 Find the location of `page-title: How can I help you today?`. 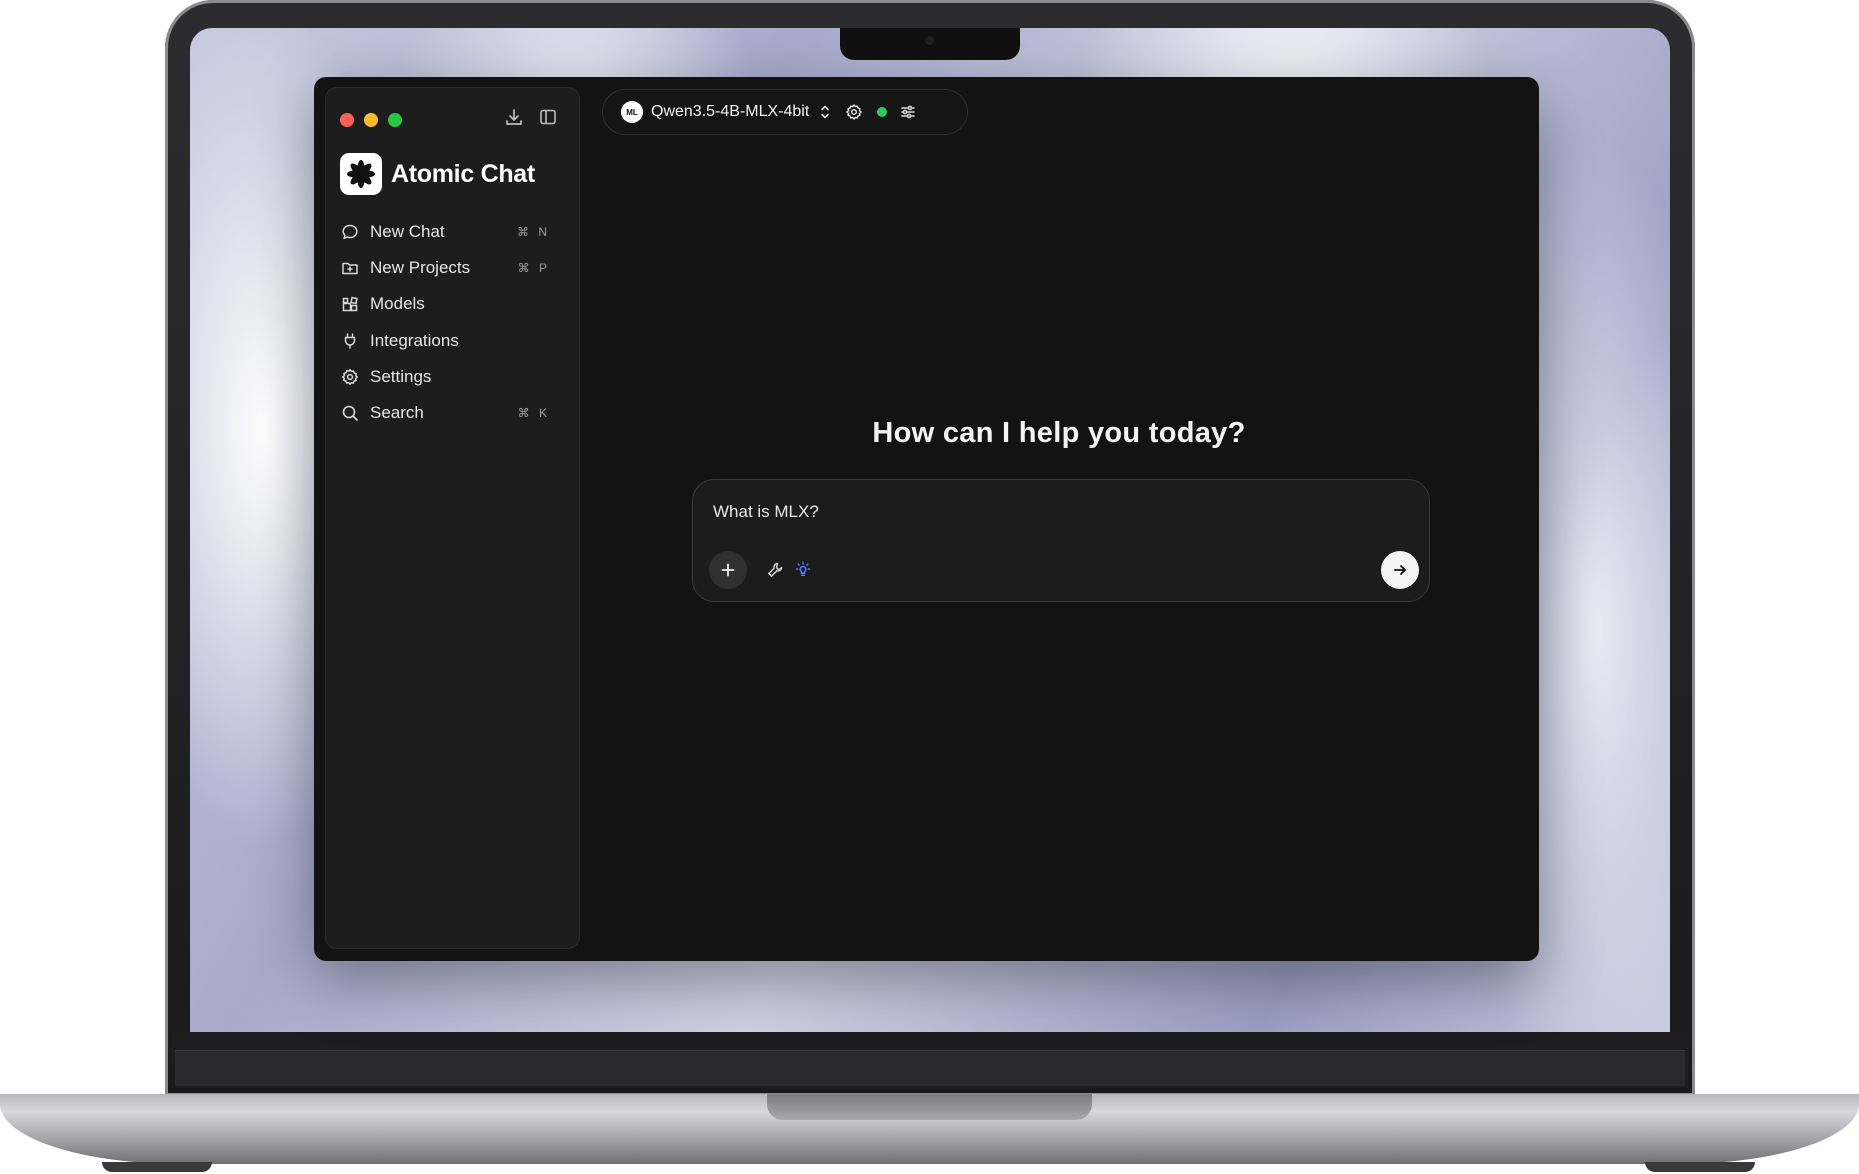

page-title: How can I help you today? is located at coordinates (1059, 433).